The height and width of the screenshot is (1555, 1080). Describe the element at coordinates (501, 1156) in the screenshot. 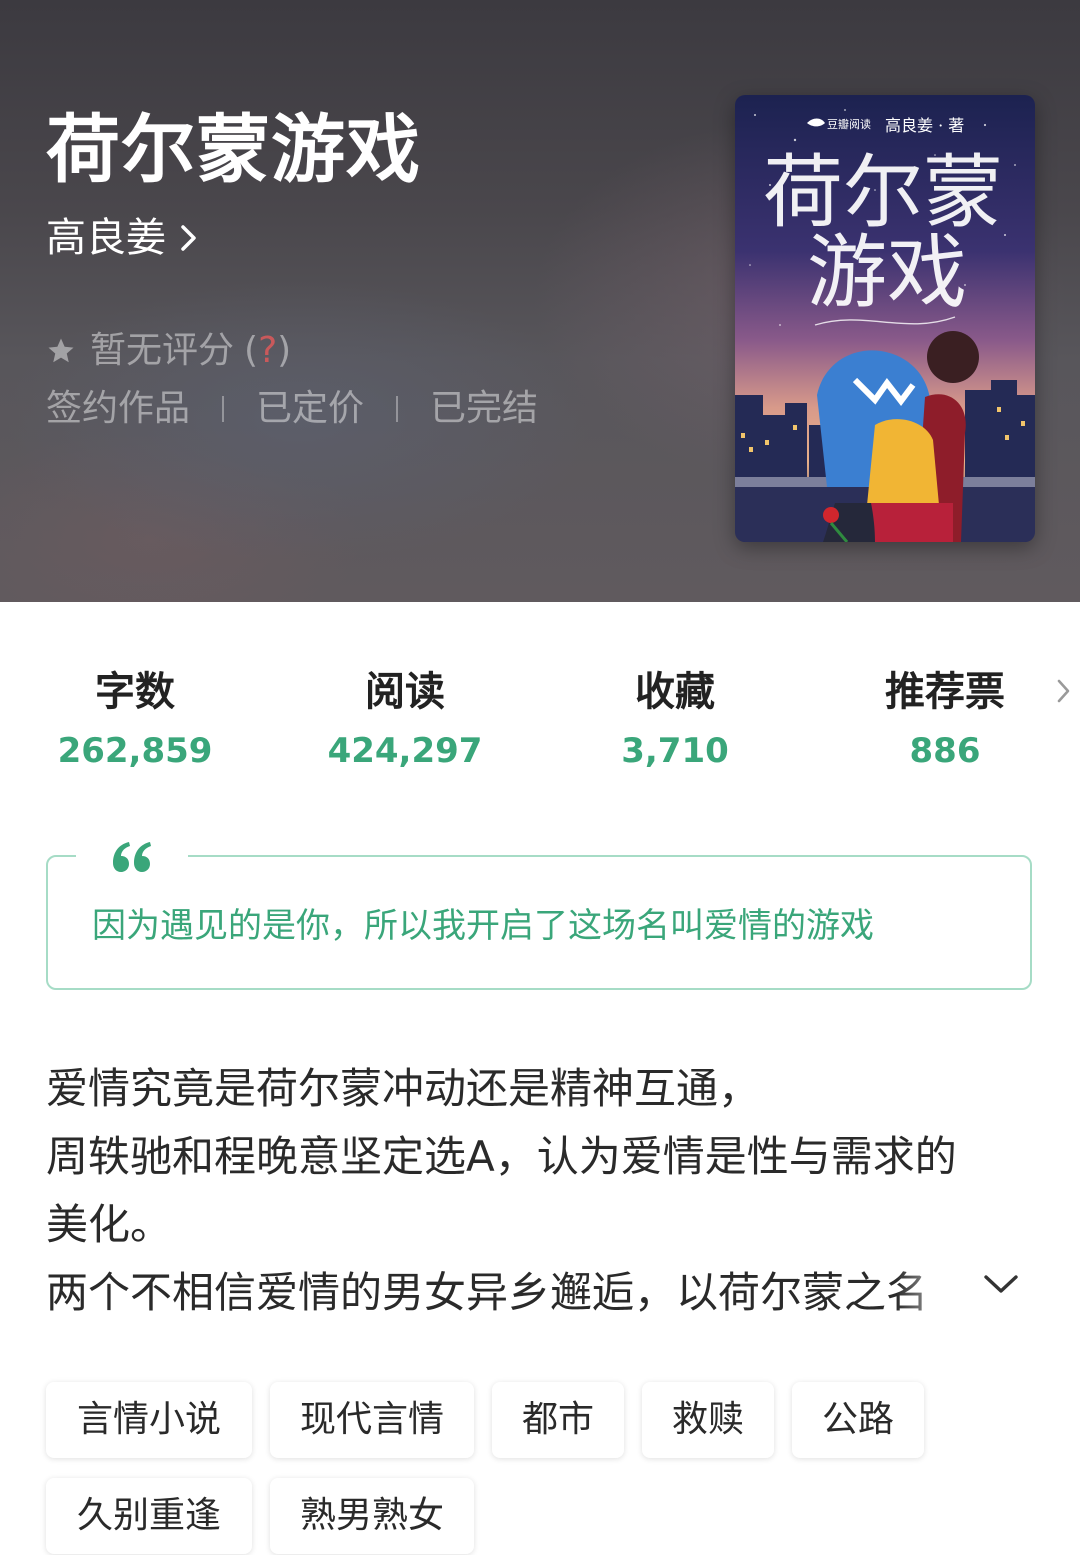

I see `description-line: 周轶驰和程晚意坚定选A，认为爱情是性与需求的` at that location.